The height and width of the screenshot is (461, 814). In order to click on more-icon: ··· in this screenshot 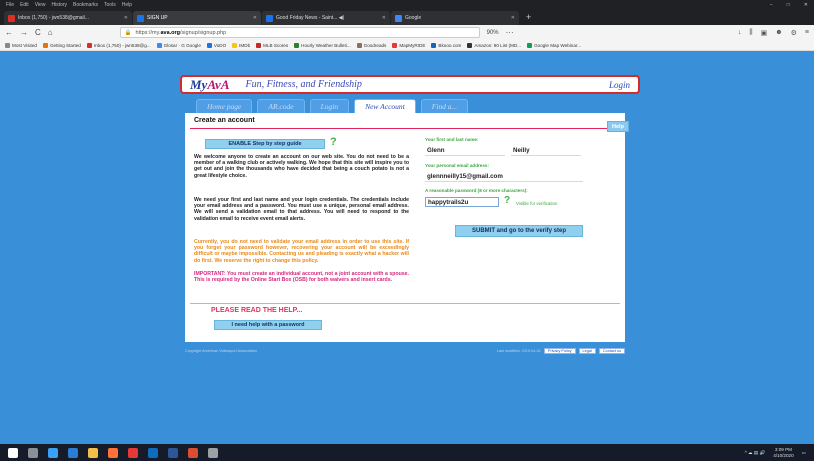, I will do `click(510, 32)`.